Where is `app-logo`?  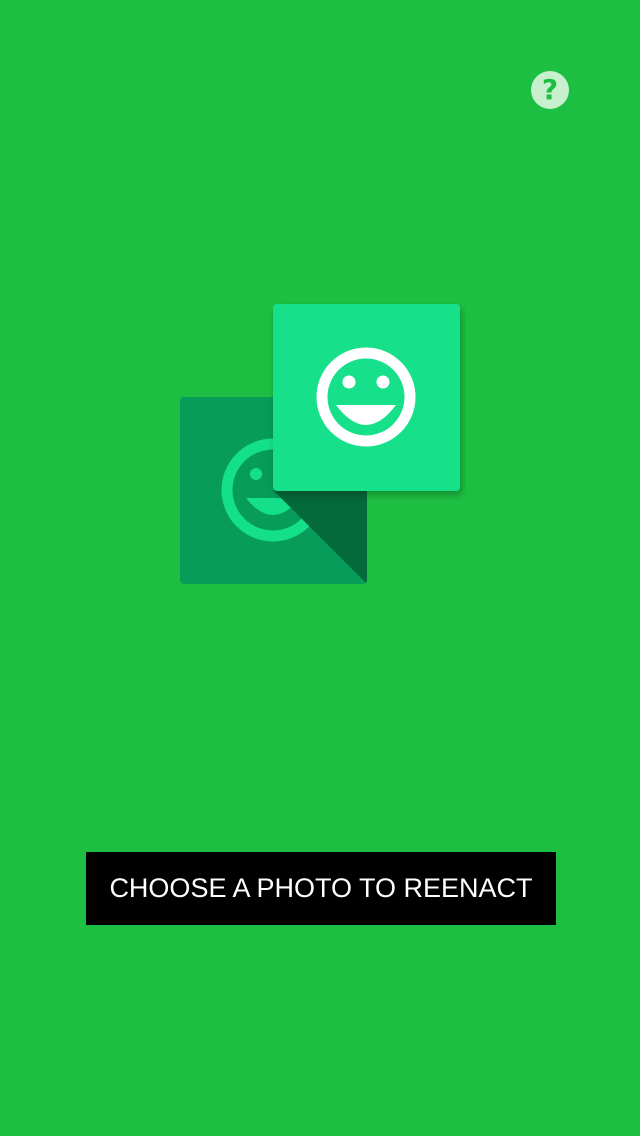 app-logo is located at coordinates (321, 445).